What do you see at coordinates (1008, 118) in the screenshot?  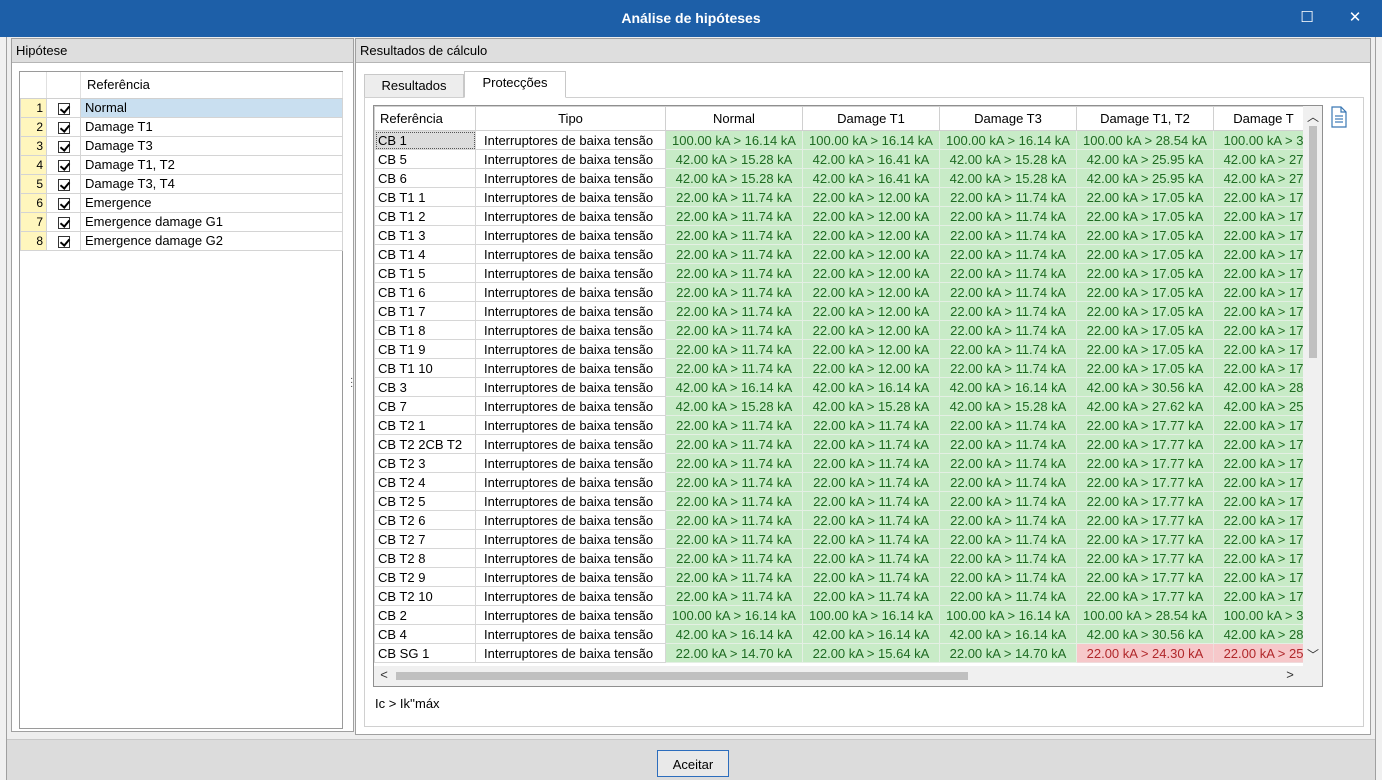 I see `column-header: Damage T3` at bounding box center [1008, 118].